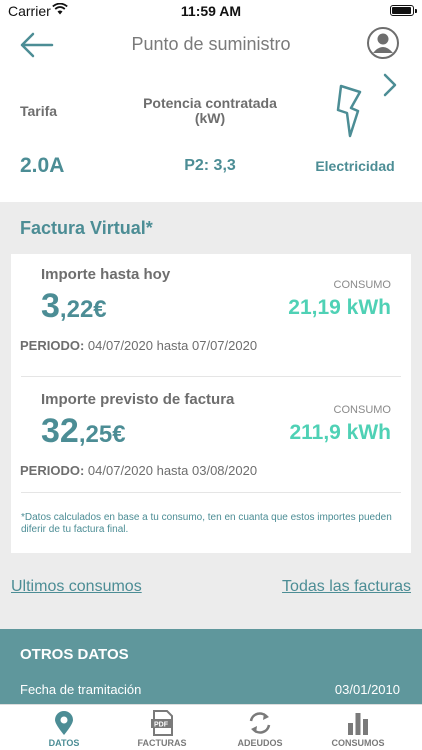 This screenshot has height=750, width=422. I want to click on status-time: 11:59 AM, so click(211, 11).